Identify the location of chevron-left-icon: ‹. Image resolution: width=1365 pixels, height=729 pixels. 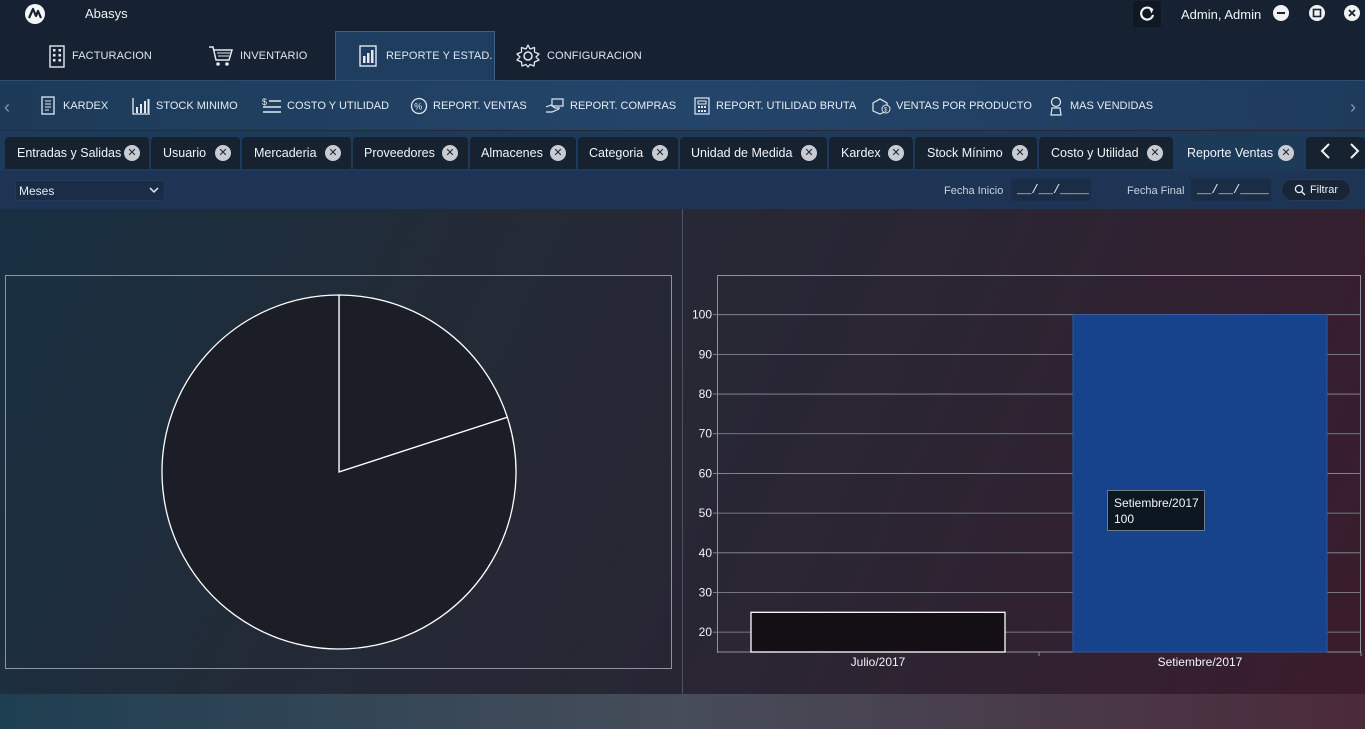
(7, 107).